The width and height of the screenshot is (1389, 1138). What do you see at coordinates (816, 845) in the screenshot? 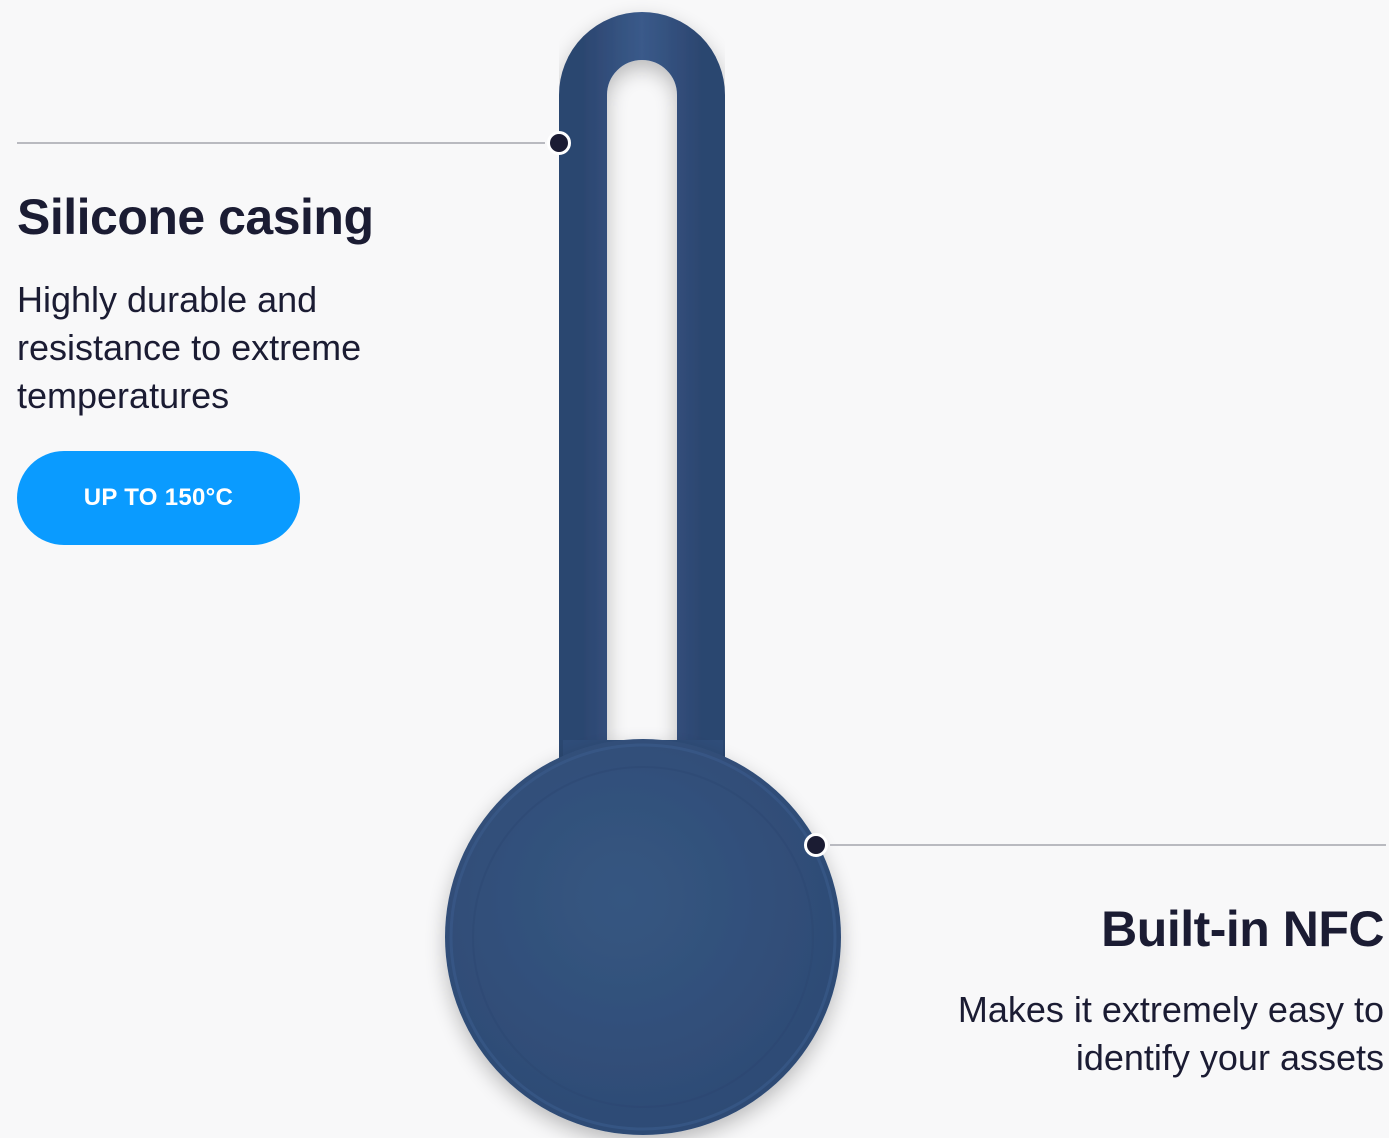
I see `callout-dot-nfc` at bounding box center [816, 845].